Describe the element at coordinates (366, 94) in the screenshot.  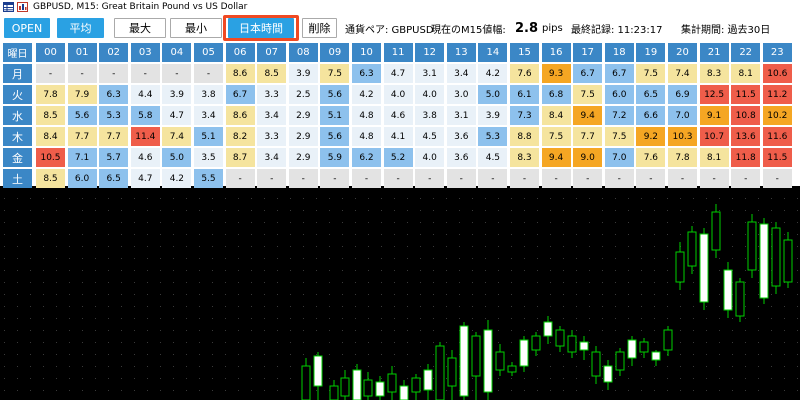
I see `table-cell: 4.2` at that location.